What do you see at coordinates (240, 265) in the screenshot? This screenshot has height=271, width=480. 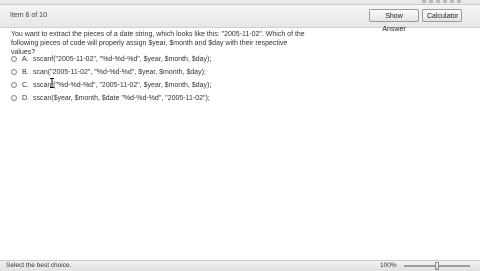 I see `status-bar: Select the best choice. 100%` at bounding box center [240, 265].